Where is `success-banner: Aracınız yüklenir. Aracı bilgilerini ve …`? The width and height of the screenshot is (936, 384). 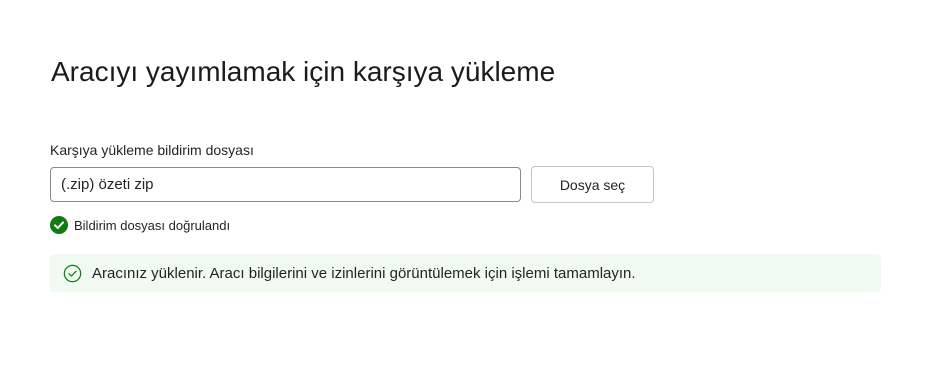
success-banner: Aracınız yüklenir. Aracı bilgilerini ve … is located at coordinates (465, 273).